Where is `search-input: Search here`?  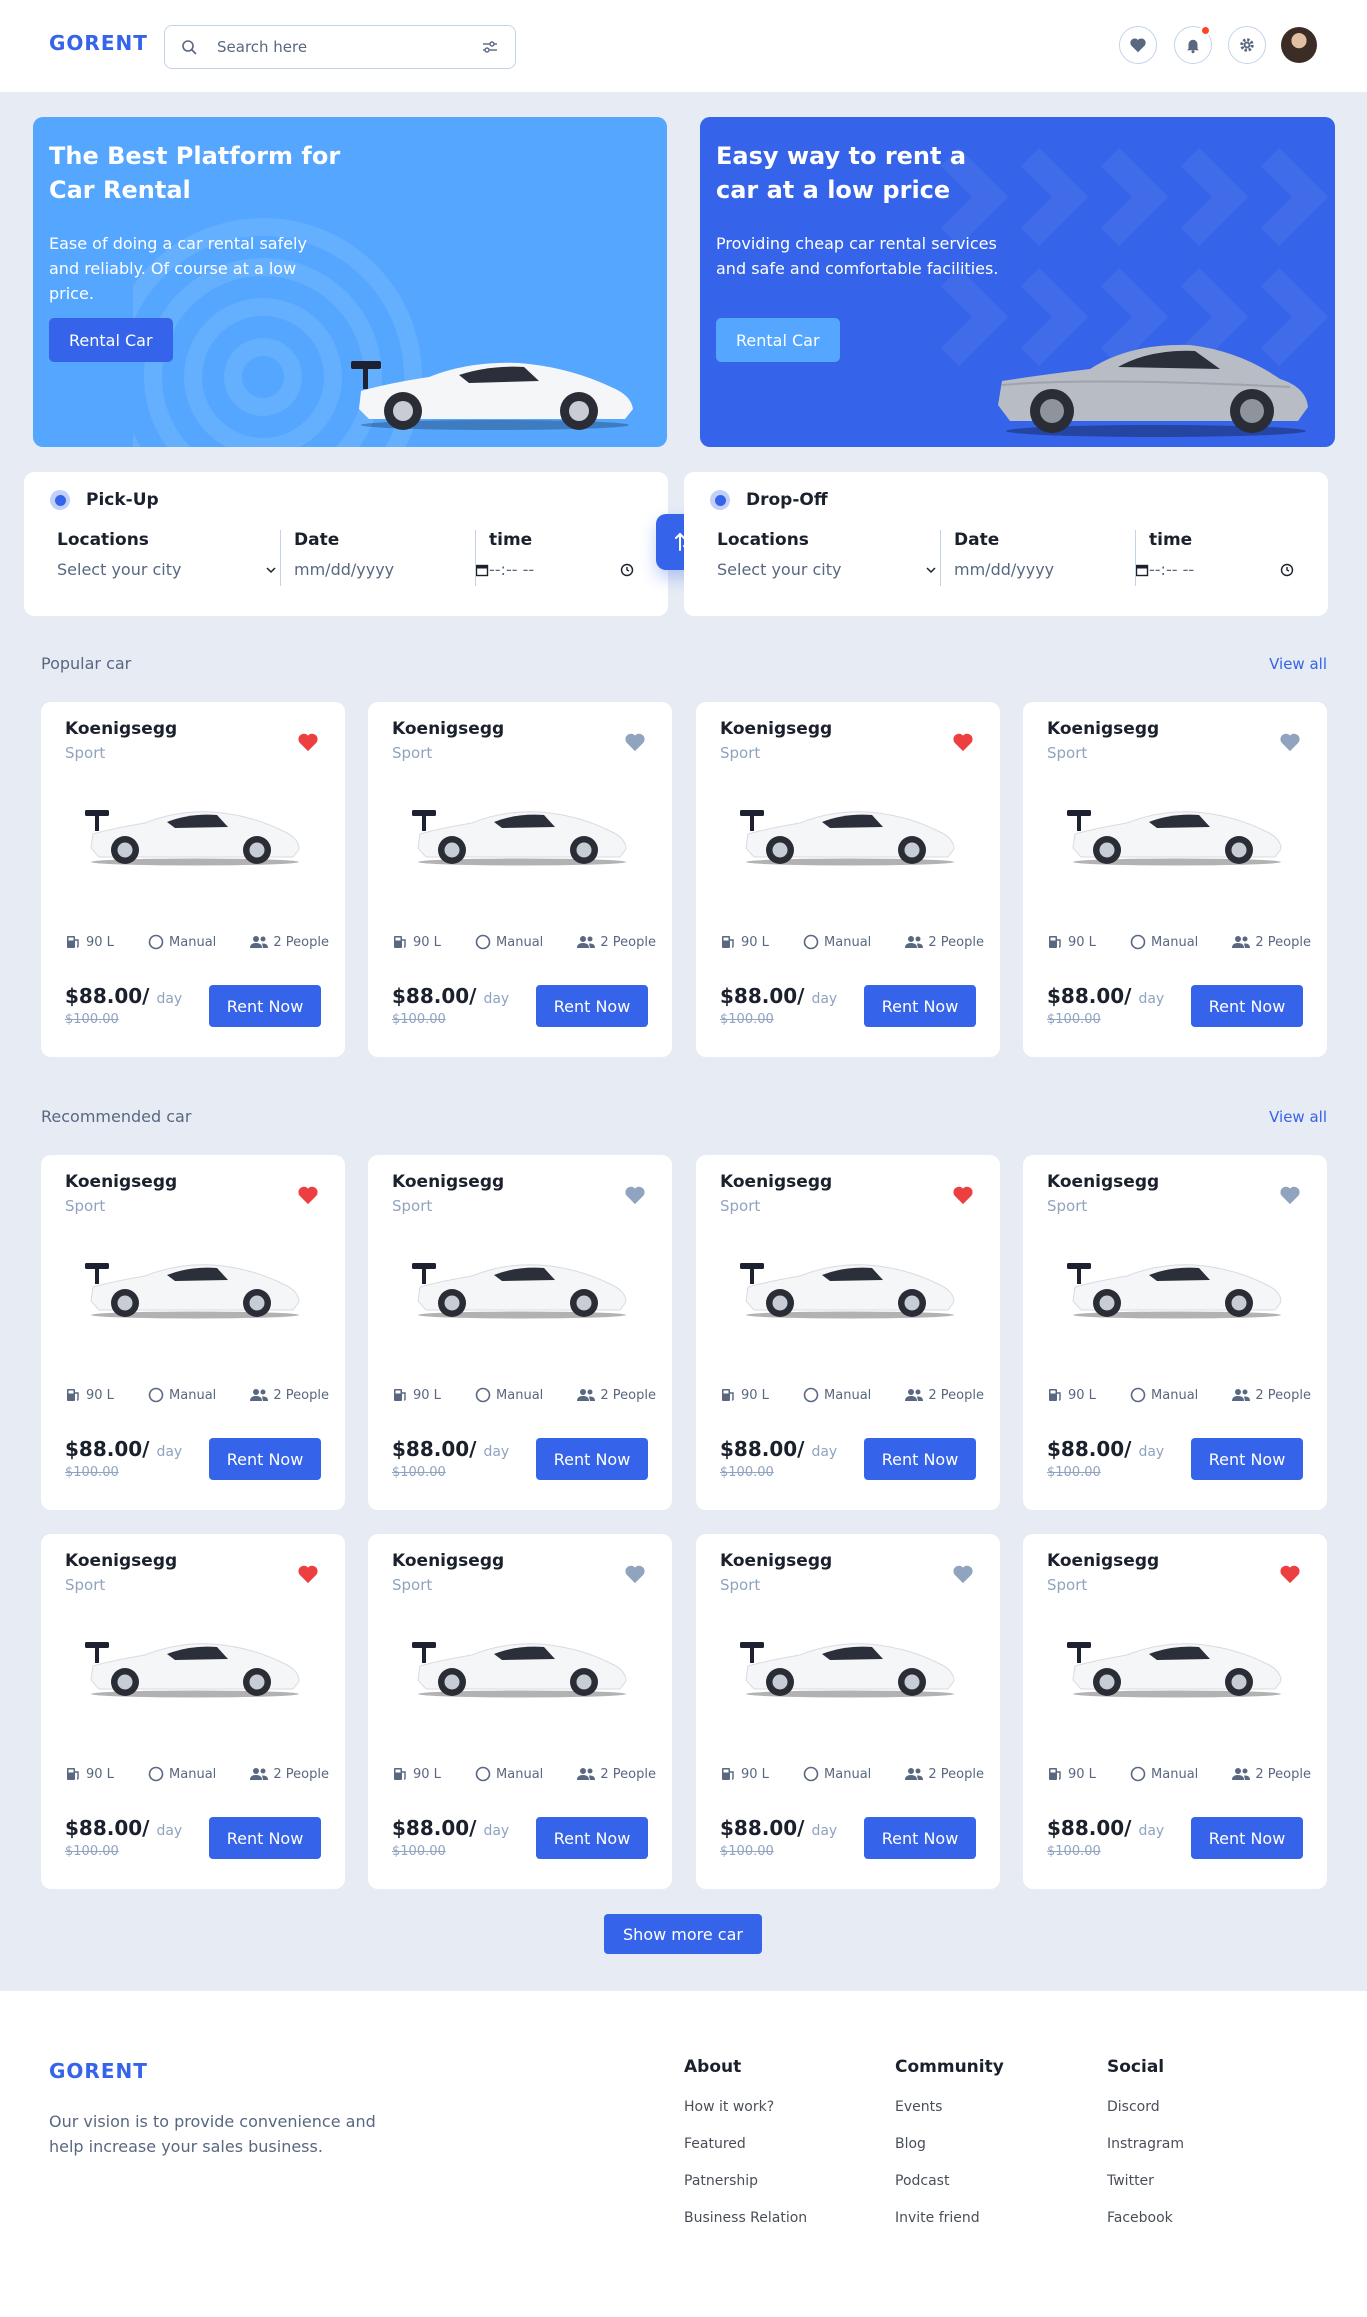 search-input: Search here is located at coordinates (349, 47).